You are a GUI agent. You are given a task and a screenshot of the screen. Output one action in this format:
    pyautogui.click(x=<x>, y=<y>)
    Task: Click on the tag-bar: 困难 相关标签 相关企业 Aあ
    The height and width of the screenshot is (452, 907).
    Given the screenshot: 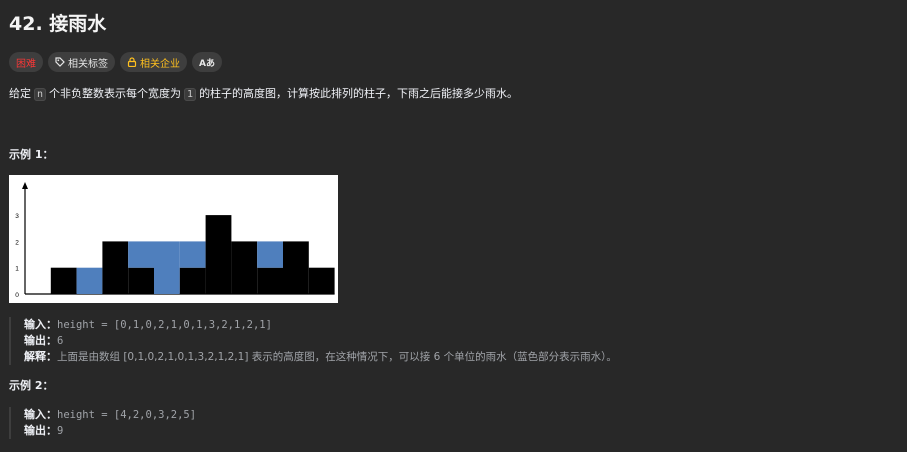 What is the action you would take?
    pyautogui.click(x=115, y=62)
    